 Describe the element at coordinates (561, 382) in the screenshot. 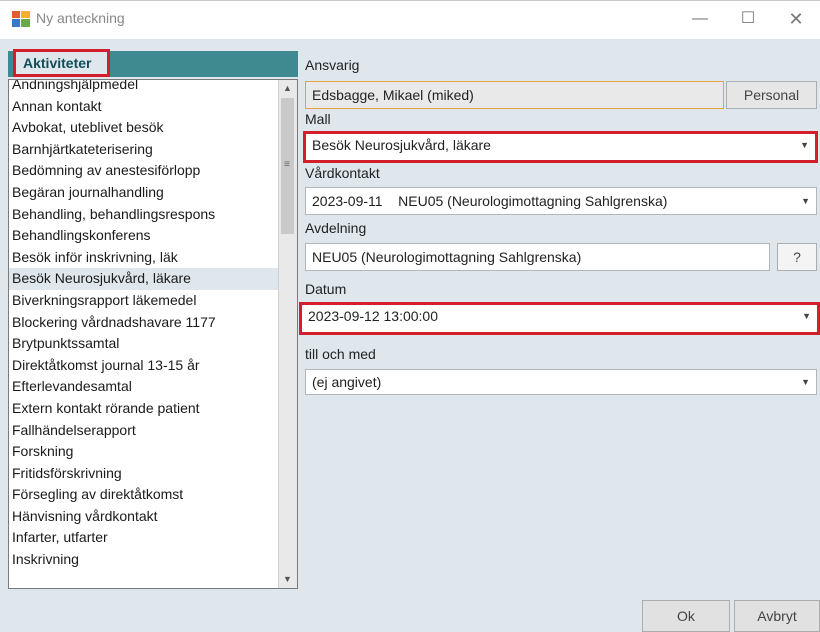

I see `till-och-med-dropdown: (ej angivet) ▼` at that location.